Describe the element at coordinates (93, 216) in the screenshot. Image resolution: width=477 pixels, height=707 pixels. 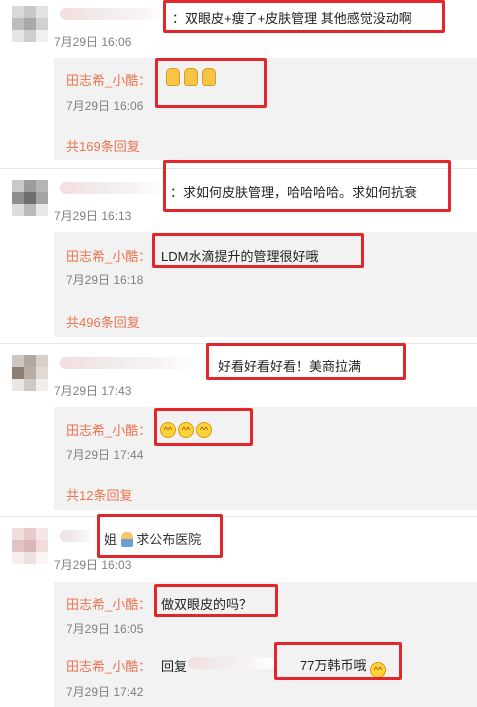
I see `comment-date: 7月29日 16:13` at that location.